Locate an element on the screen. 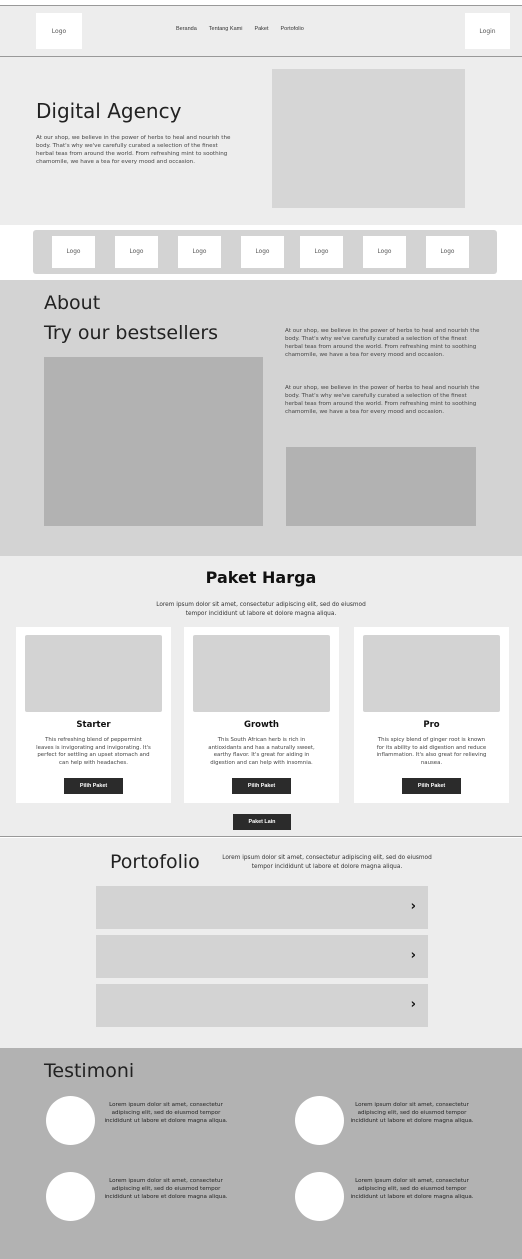 This screenshot has height=1259, width=522. card-title: Growth is located at coordinates (261, 725).